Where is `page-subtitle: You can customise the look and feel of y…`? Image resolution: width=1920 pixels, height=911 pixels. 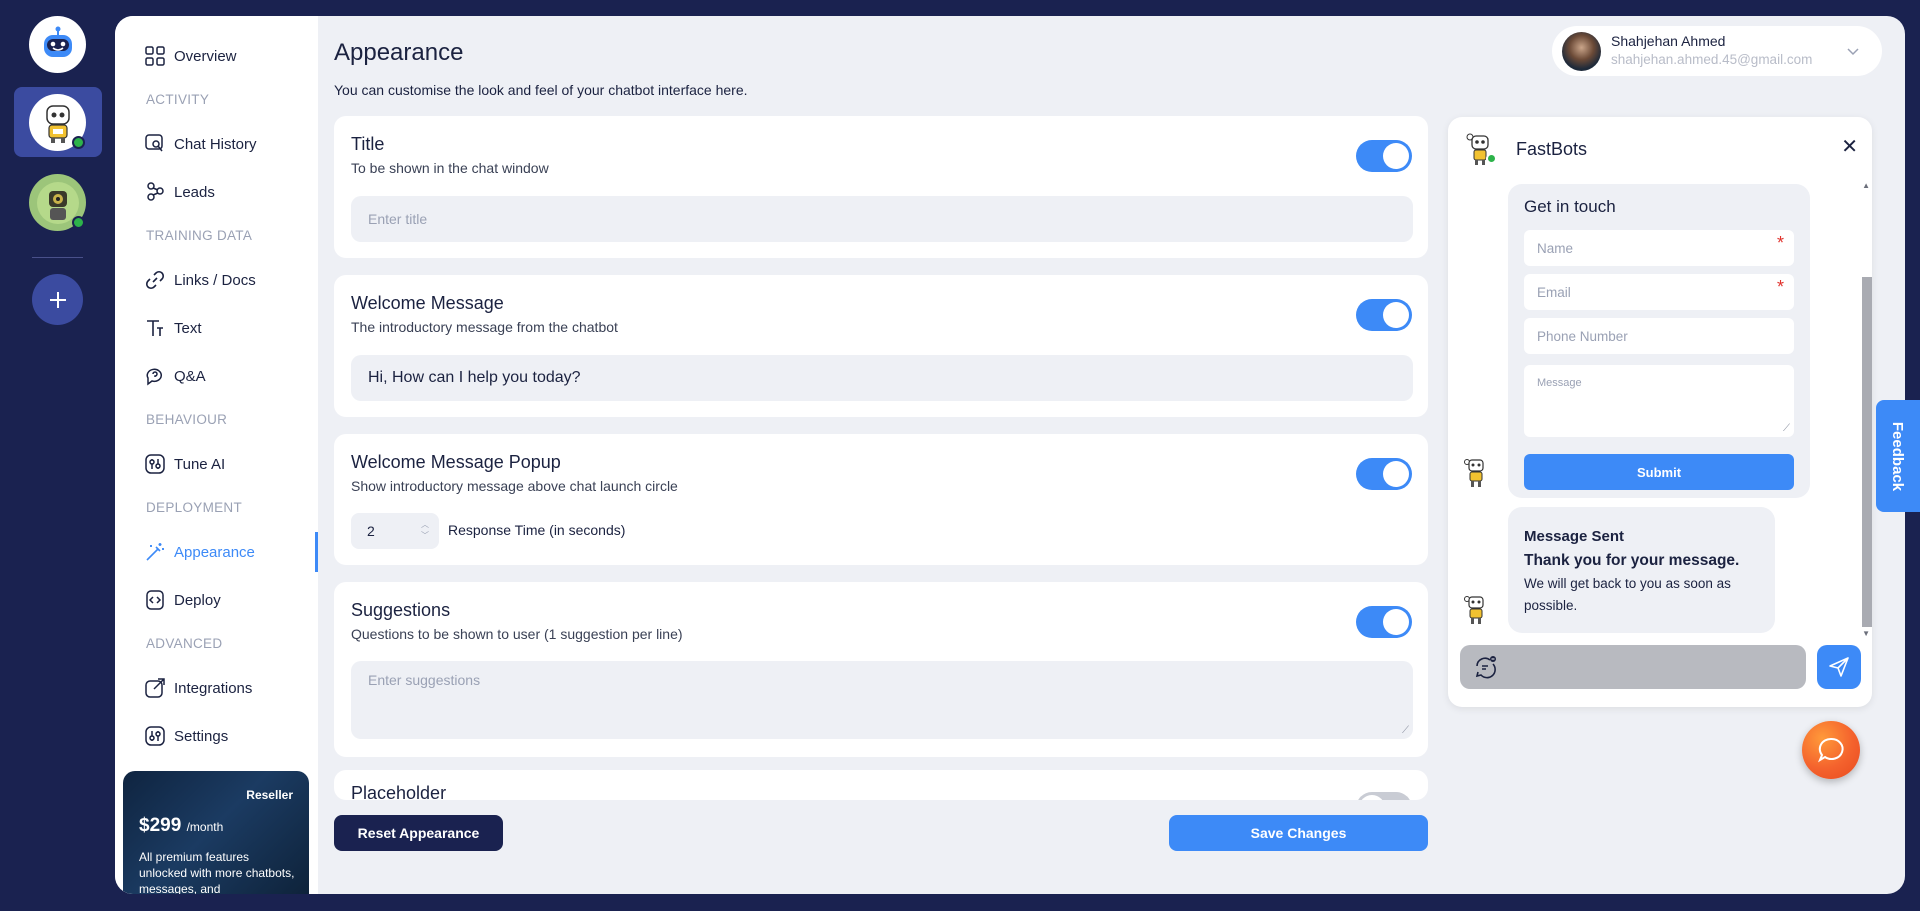
page-subtitle: You can customise the look and feel of y… is located at coordinates (541, 90).